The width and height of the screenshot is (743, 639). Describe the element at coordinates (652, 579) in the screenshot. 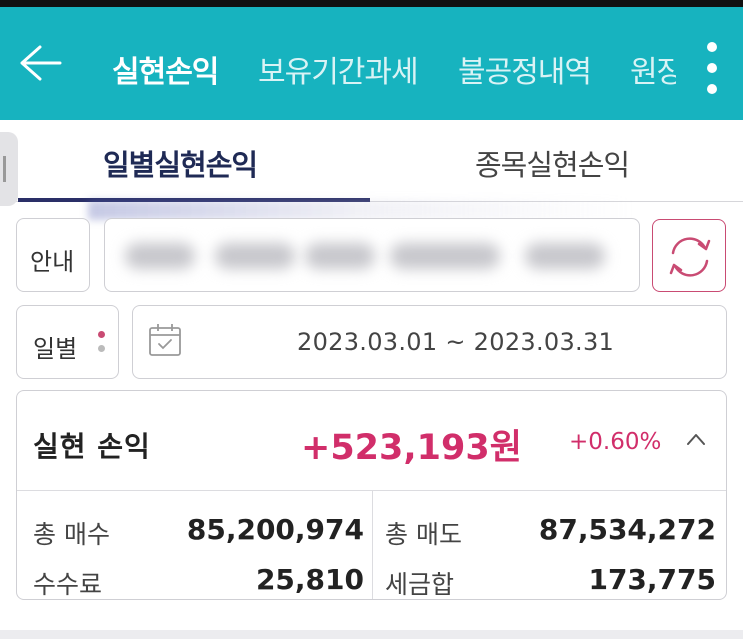

I see `tax-value: 173,775` at that location.